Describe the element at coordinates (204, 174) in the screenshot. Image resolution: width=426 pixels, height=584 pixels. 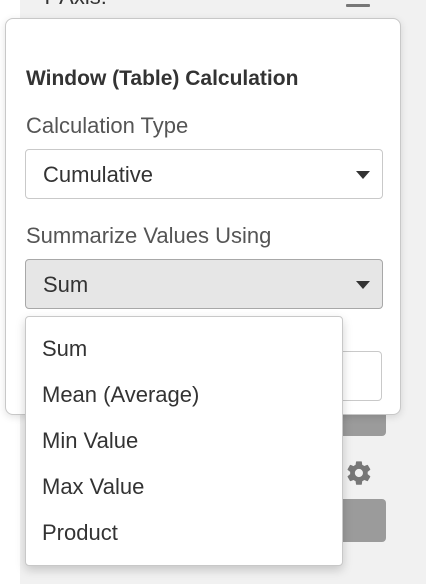
I see `calculation-type-select: Cumulative` at that location.